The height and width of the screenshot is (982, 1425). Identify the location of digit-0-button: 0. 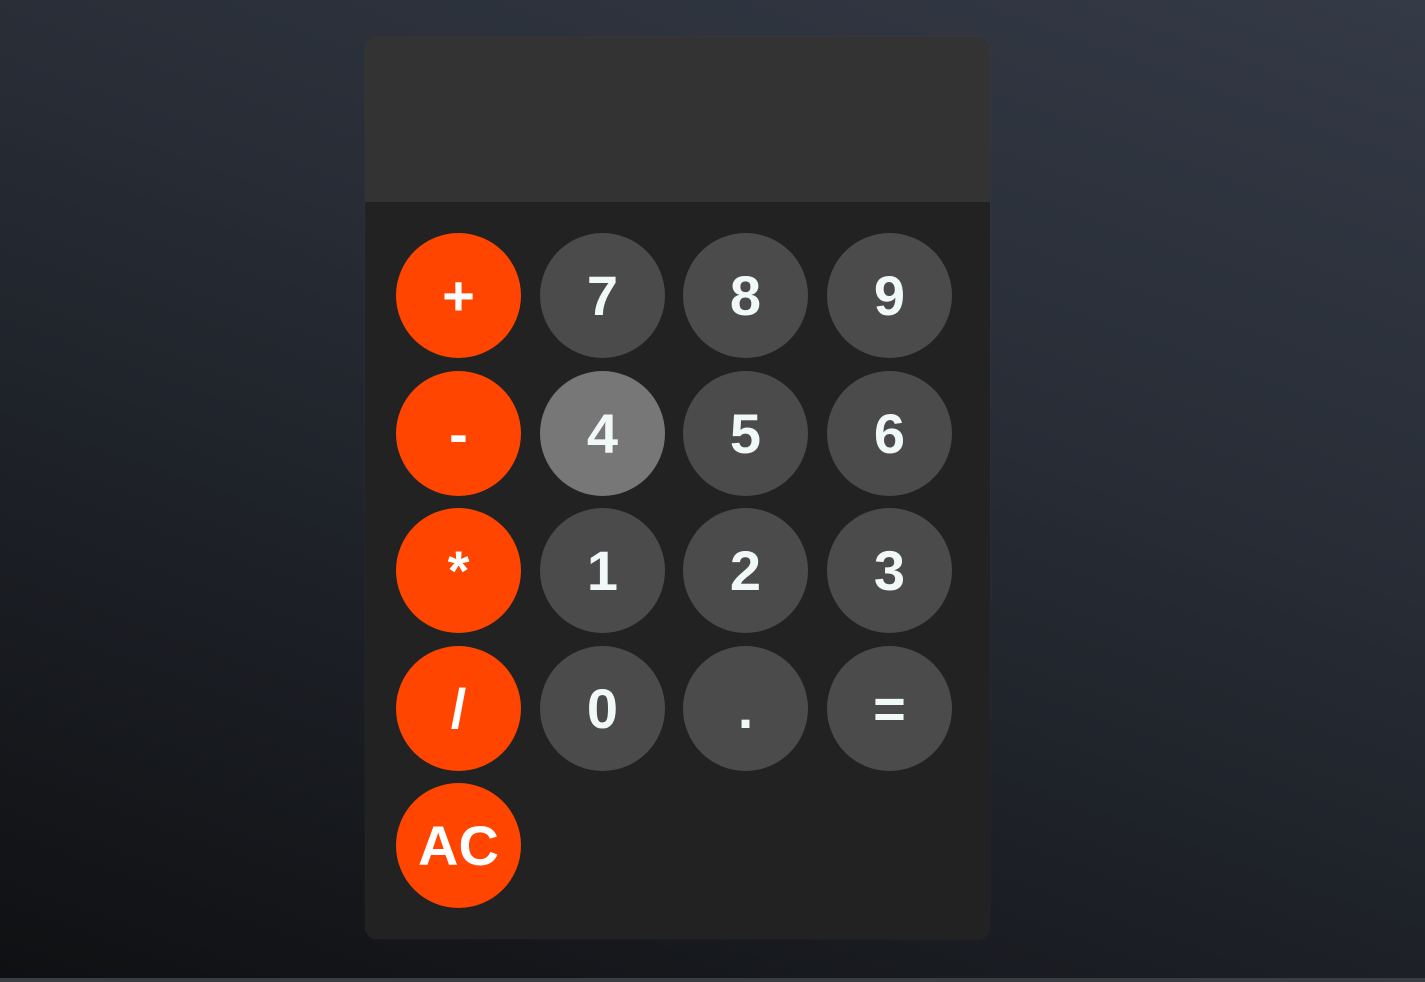
(602, 708).